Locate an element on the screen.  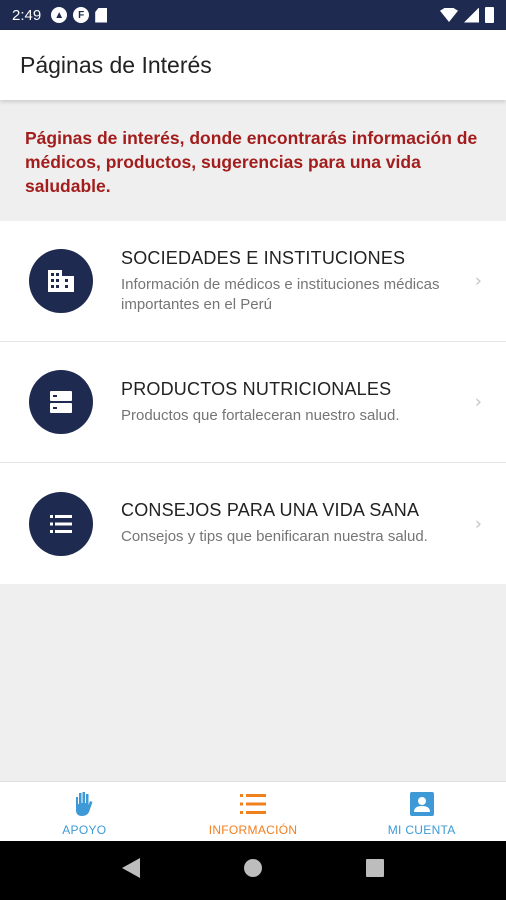
wifi-icon is located at coordinates (449, 15).